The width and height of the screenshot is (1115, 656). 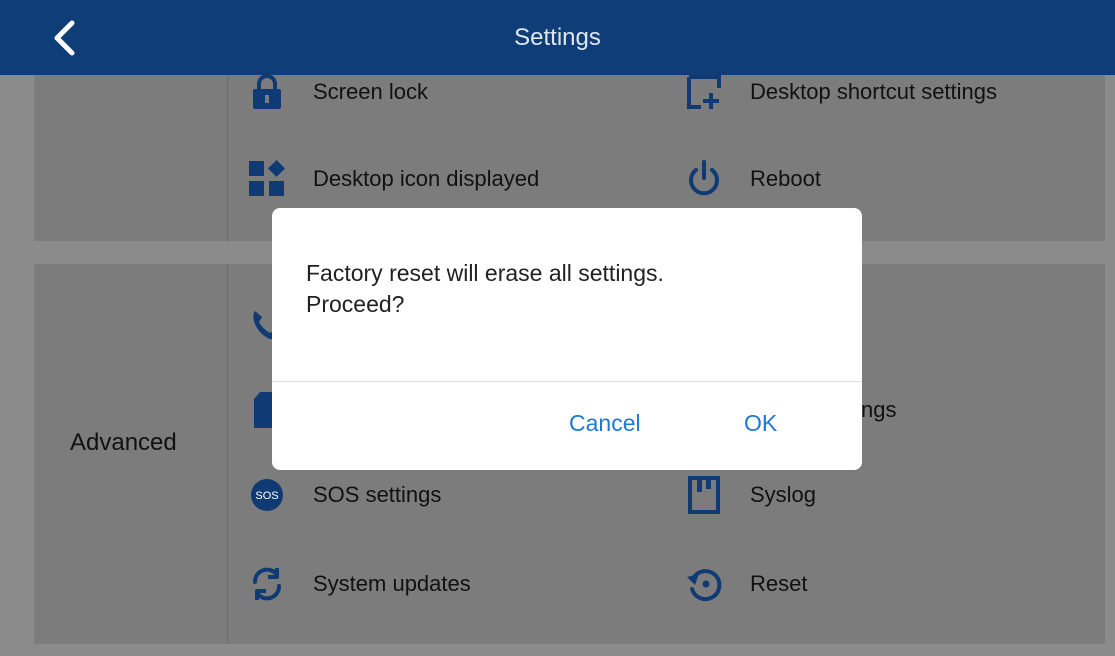 I want to click on page-title: Settings, so click(x=557, y=37).